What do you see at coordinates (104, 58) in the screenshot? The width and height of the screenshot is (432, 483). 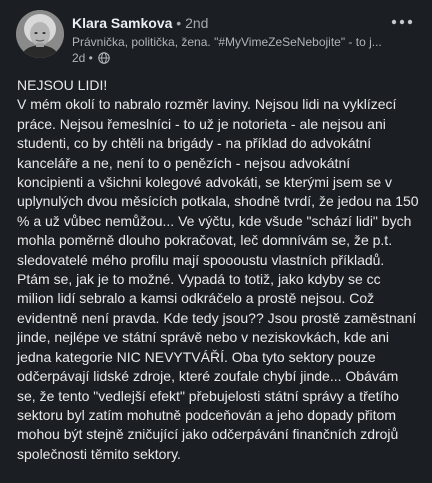 I see `globe-icon` at bounding box center [104, 58].